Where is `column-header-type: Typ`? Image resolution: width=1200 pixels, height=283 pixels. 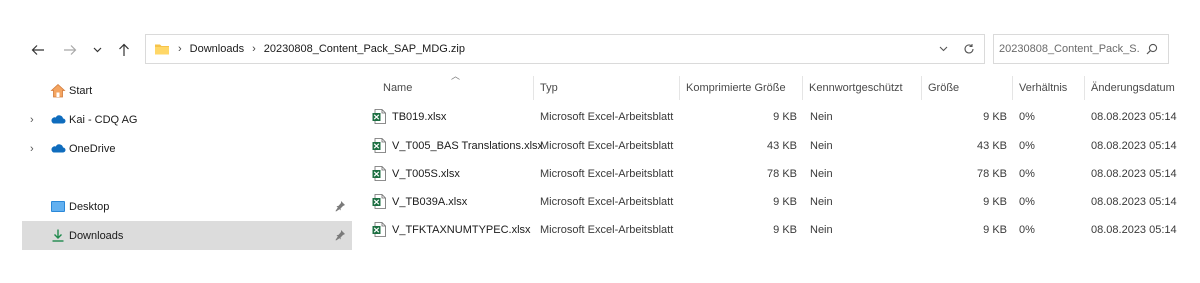 column-header-type: Typ is located at coordinates (609, 88).